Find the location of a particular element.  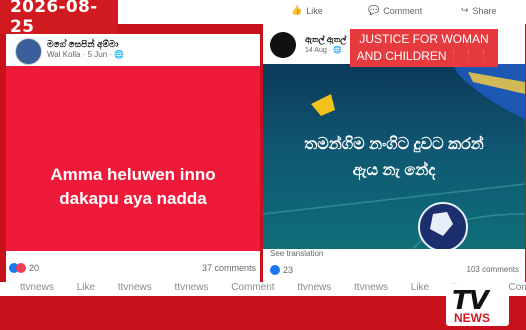

like-reaction-icon is located at coordinates (275, 270).